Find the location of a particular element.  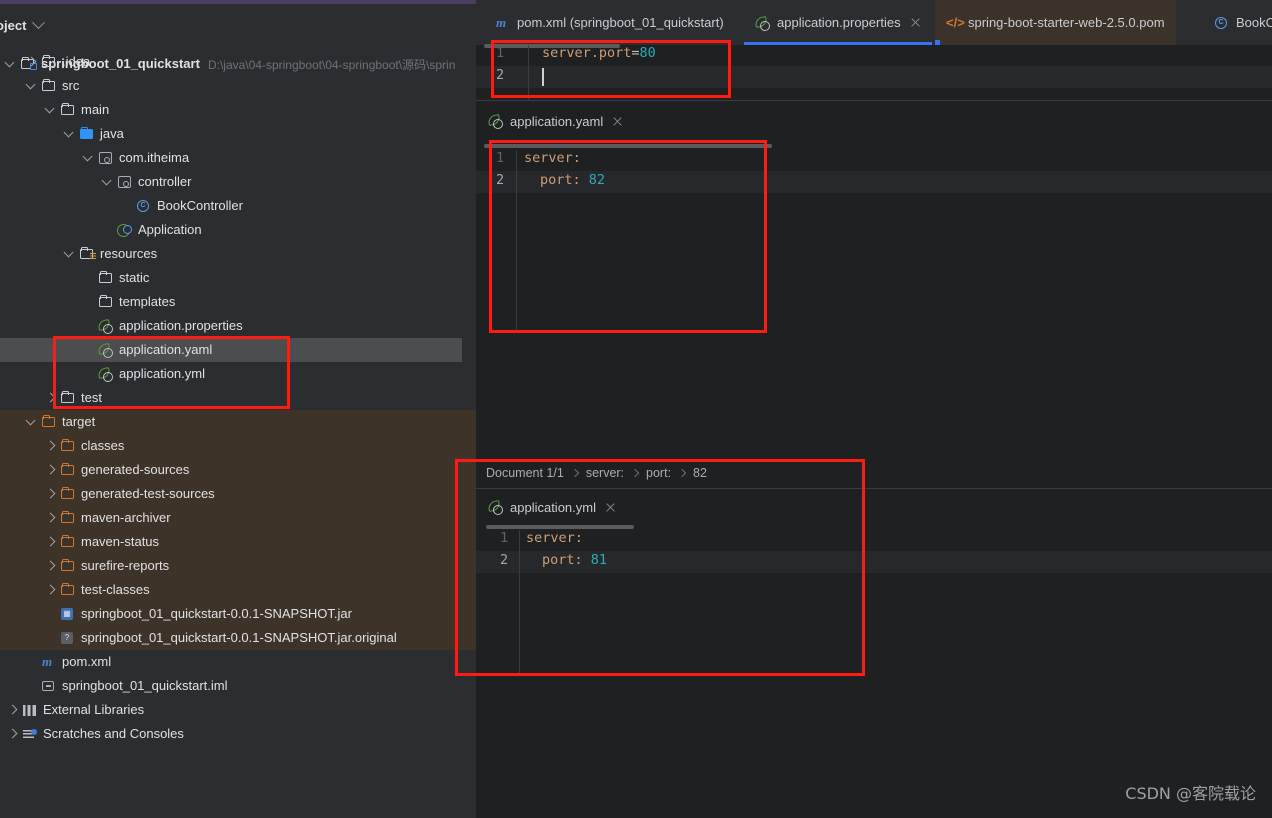

tree-row: External Libraries is located at coordinates (238, 710).